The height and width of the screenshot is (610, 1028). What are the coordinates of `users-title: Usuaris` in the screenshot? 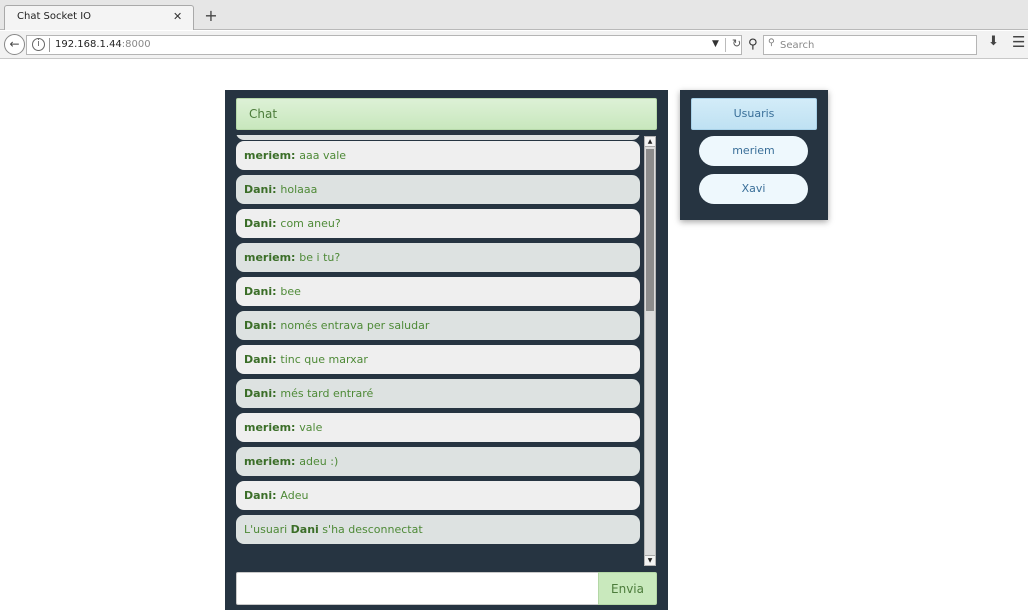 It's located at (754, 113).